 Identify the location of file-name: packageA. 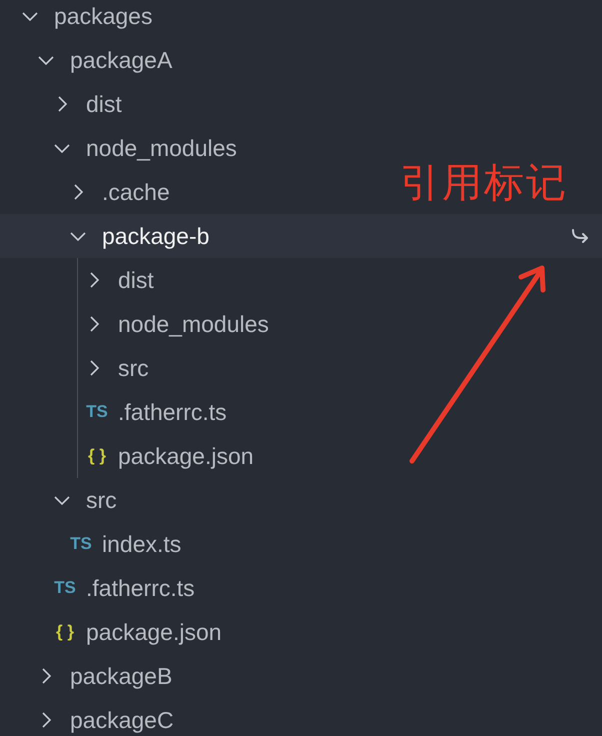
(121, 60).